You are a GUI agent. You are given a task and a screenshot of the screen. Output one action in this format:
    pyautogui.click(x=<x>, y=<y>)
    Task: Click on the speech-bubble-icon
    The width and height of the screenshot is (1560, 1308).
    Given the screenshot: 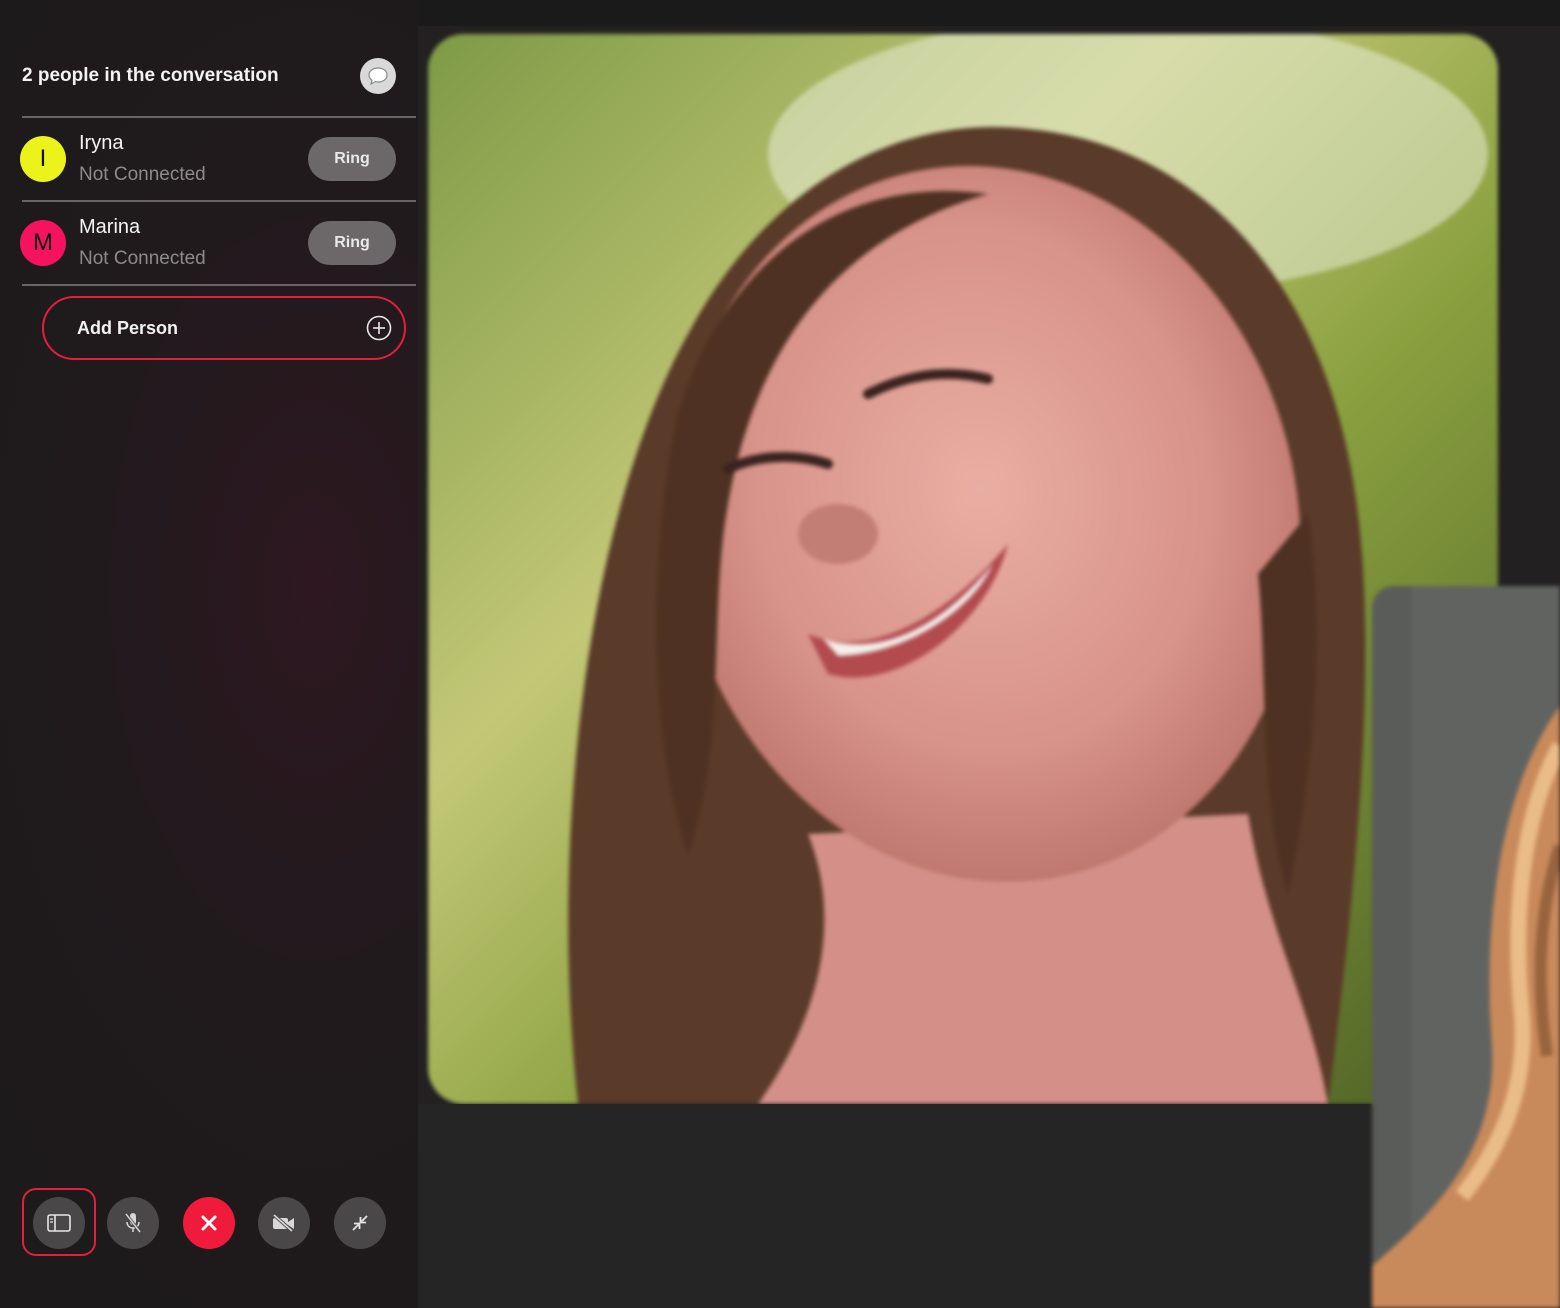 What is the action you would take?
    pyautogui.click(x=378, y=76)
    